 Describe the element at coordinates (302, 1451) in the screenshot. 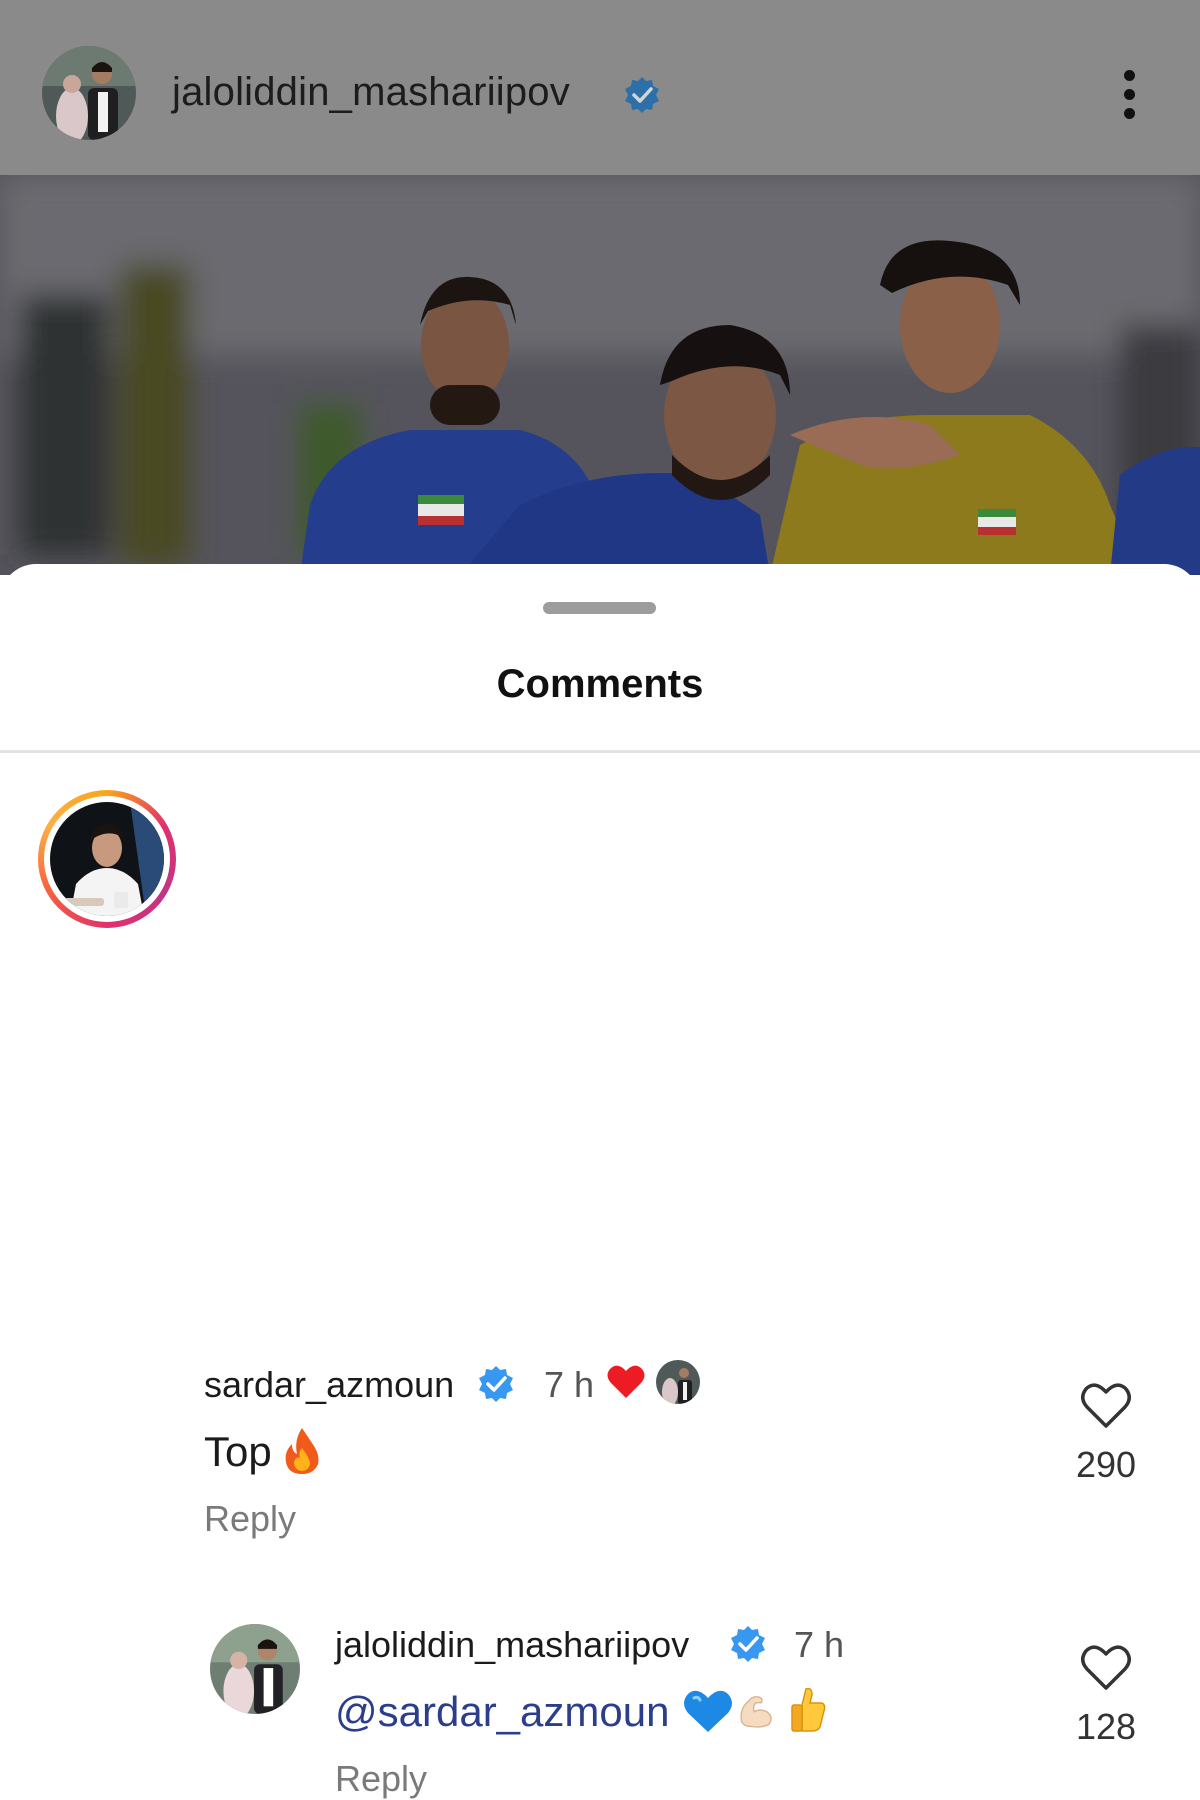

I see `fire-emoji` at that location.